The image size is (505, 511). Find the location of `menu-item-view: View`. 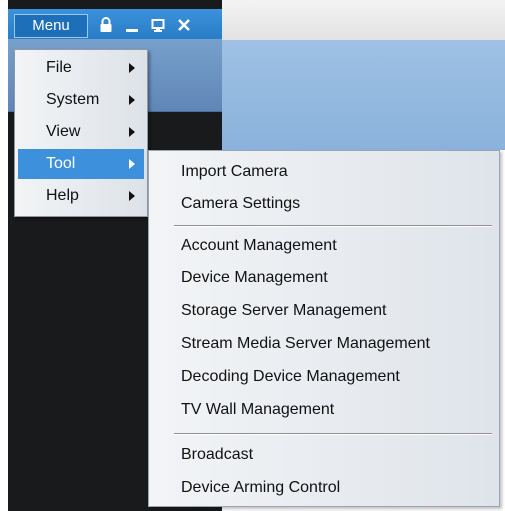

menu-item-view: View is located at coordinates (81, 132).